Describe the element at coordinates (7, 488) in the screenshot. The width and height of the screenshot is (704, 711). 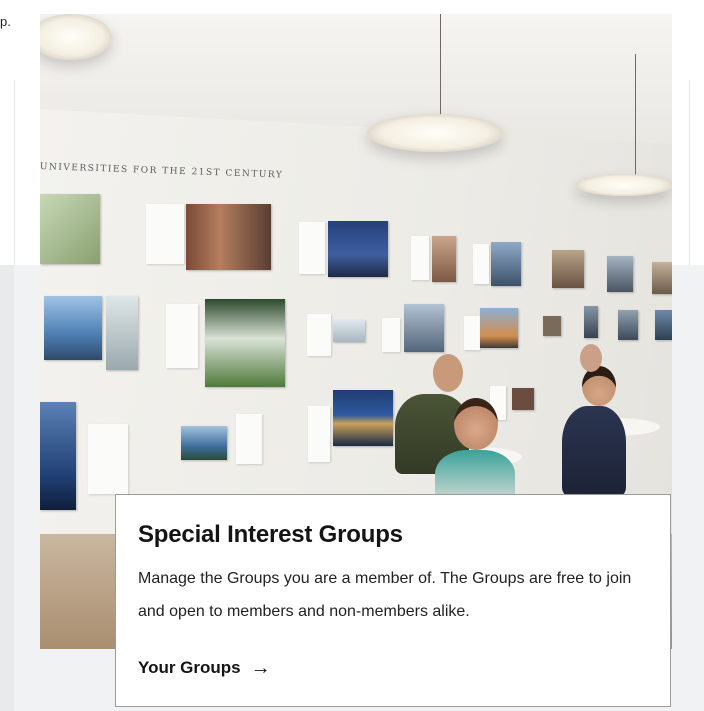
I see `adjacent-card-left` at that location.